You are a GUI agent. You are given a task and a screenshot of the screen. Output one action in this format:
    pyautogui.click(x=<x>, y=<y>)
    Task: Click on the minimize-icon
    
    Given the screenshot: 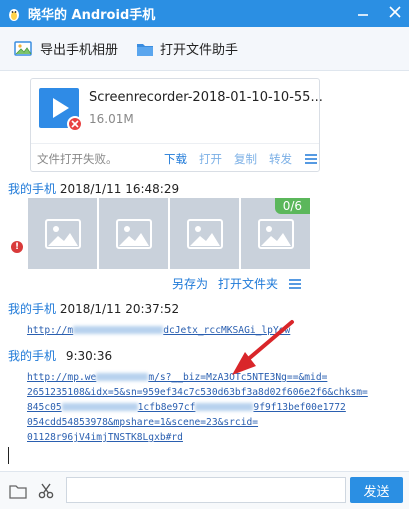 What is the action you would take?
    pyautogui.click(x=363, y=15)
    